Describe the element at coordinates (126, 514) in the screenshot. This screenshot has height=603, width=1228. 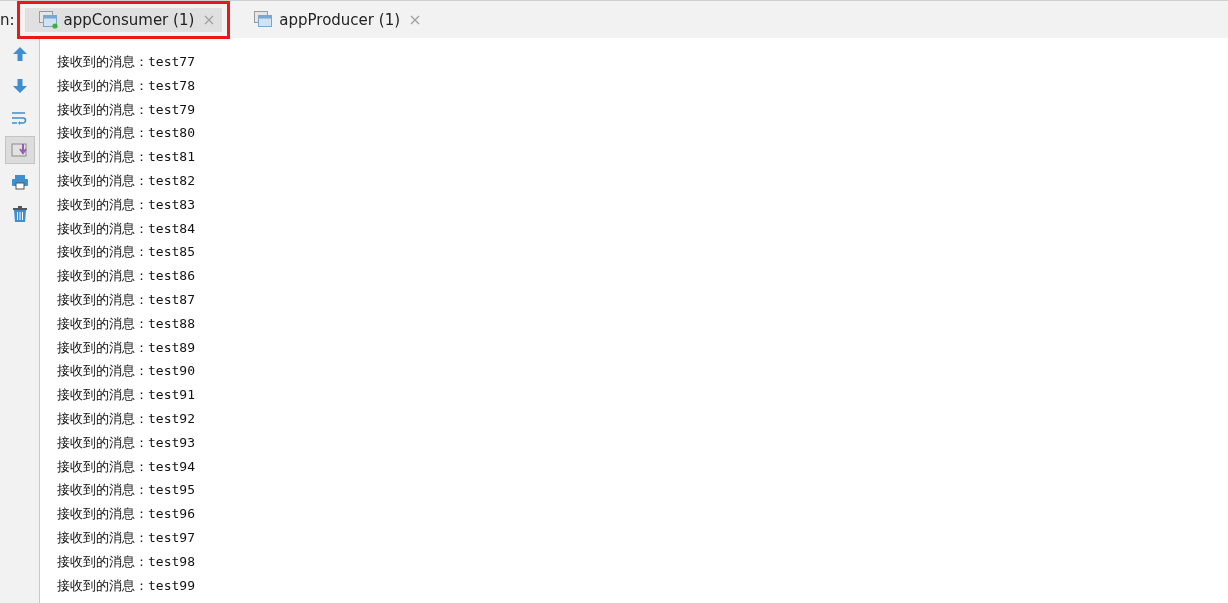
I see `console-line: 接收到的消息：test96` at that location.